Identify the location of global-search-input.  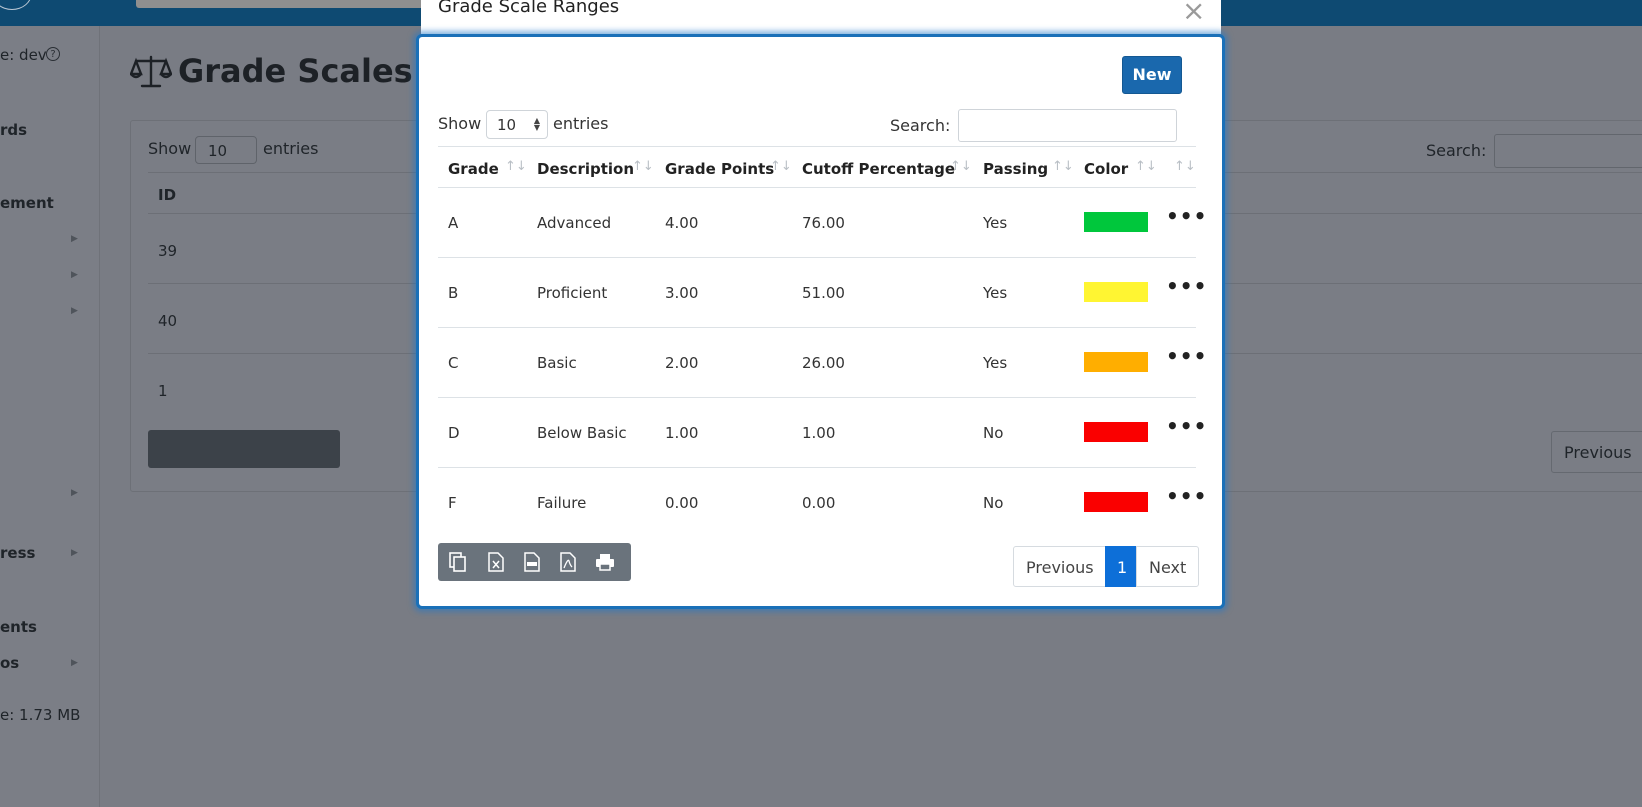
(281, 4).